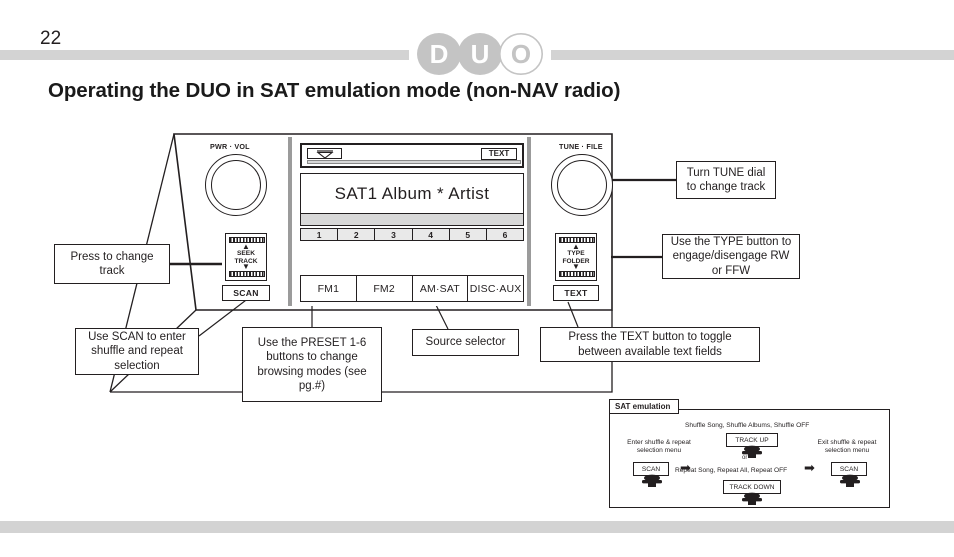 The width and height of the screenshot is (954, 557). I want to click on callout-text: Press to change track, so click(112, 264).